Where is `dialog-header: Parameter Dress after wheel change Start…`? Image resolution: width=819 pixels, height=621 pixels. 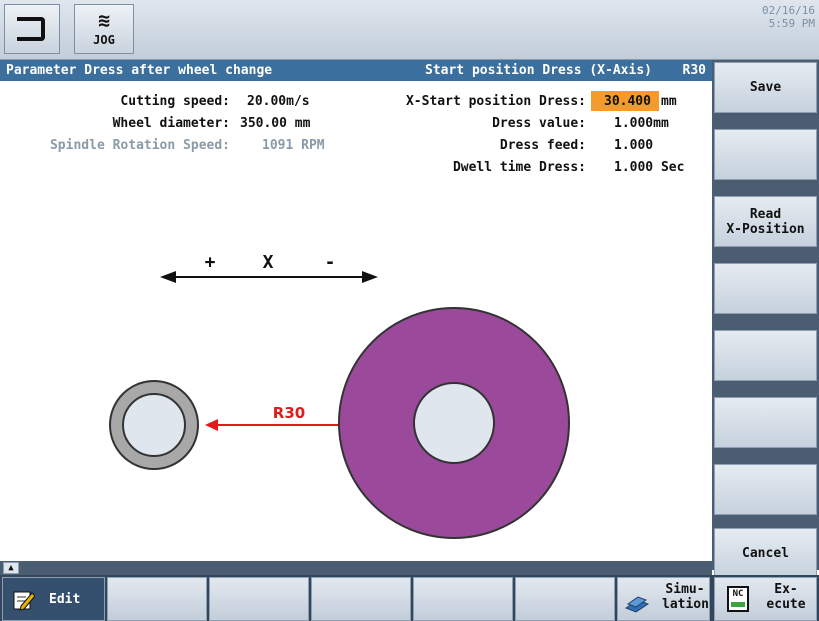 dialog-header: Parameter Dress after wheel change Start… is located at coordinates (356, 70).